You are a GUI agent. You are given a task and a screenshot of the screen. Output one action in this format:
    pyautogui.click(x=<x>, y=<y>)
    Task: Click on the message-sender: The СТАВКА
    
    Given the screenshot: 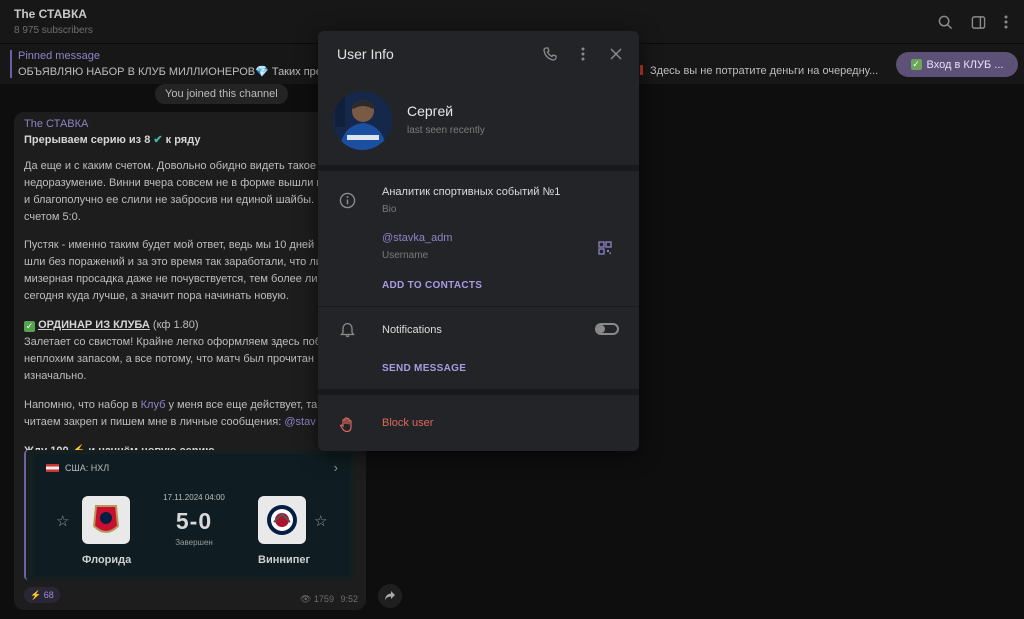 What is the action you would take?
    pyautogui.click(x=56, y=124)
    